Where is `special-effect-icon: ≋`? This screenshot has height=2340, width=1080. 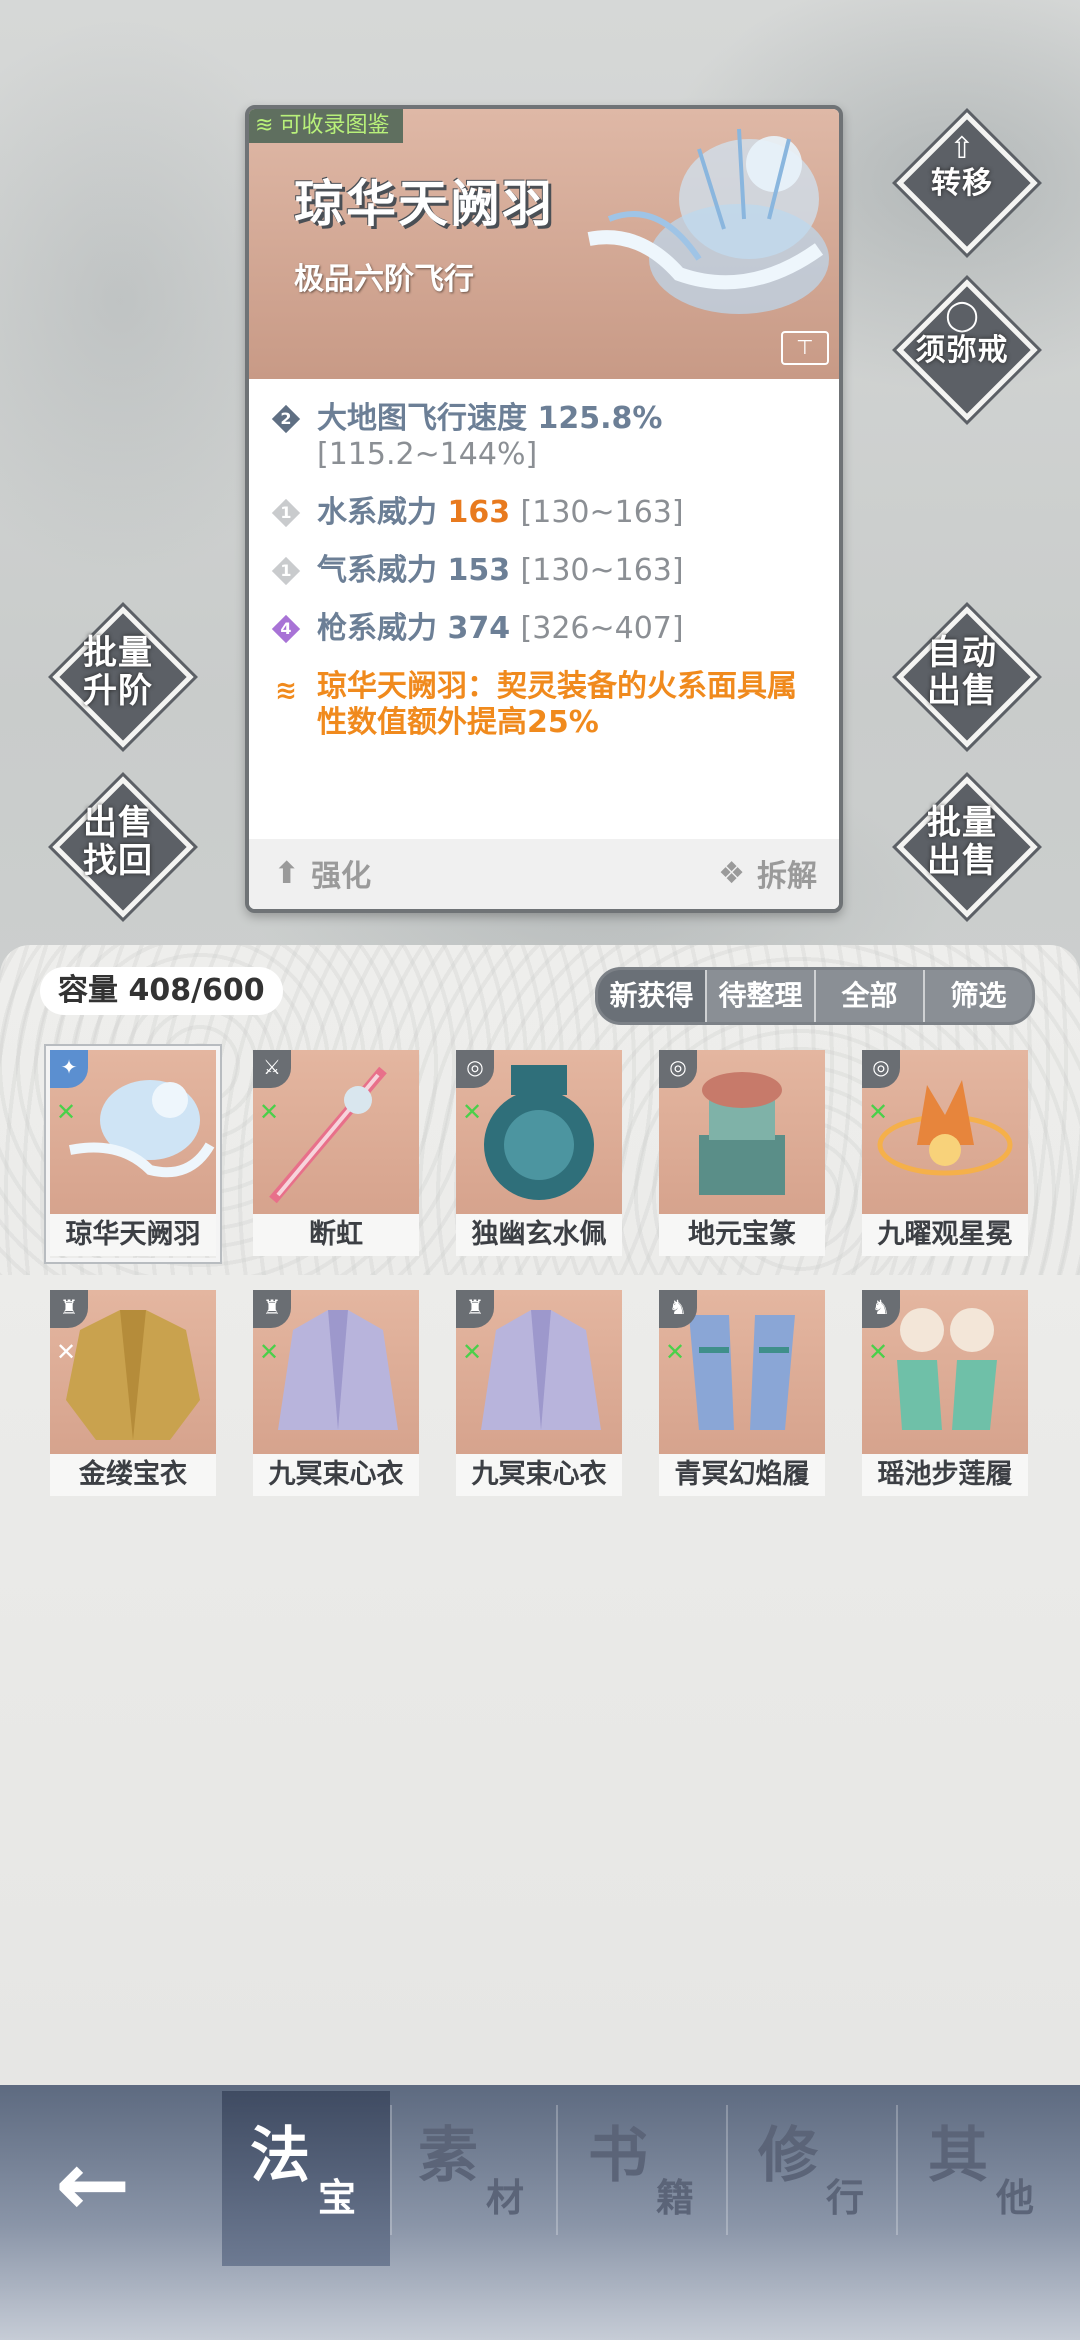 special-effect-icon: ≋ is located at coordinates (286, 691).